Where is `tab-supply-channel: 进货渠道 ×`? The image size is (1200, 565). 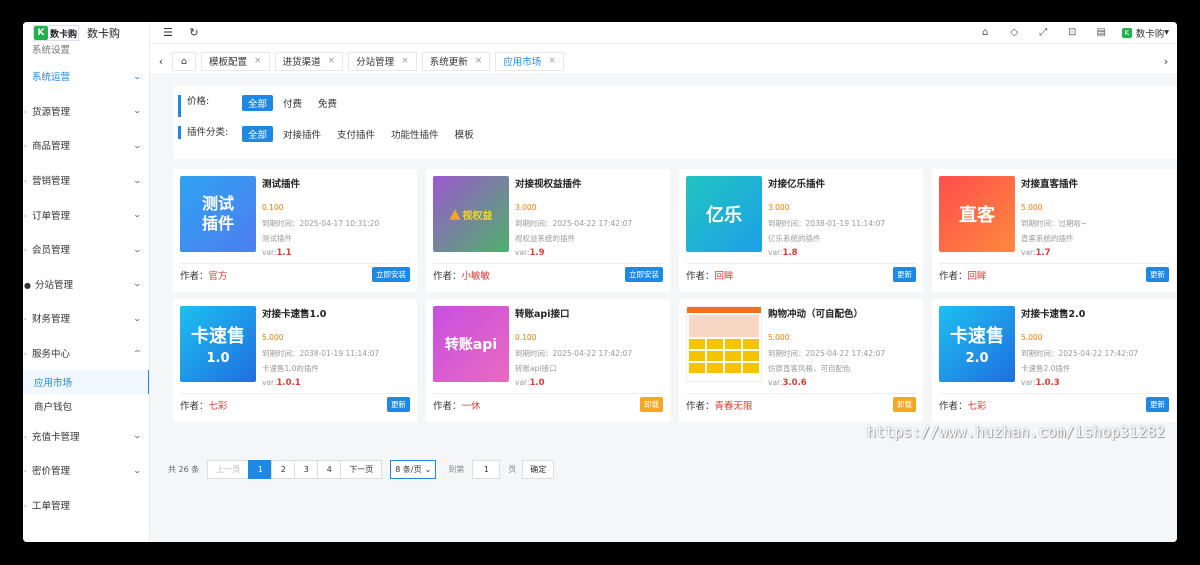 tab-supply-channel: 进货渠道 × is located at coordinates (309, 61).